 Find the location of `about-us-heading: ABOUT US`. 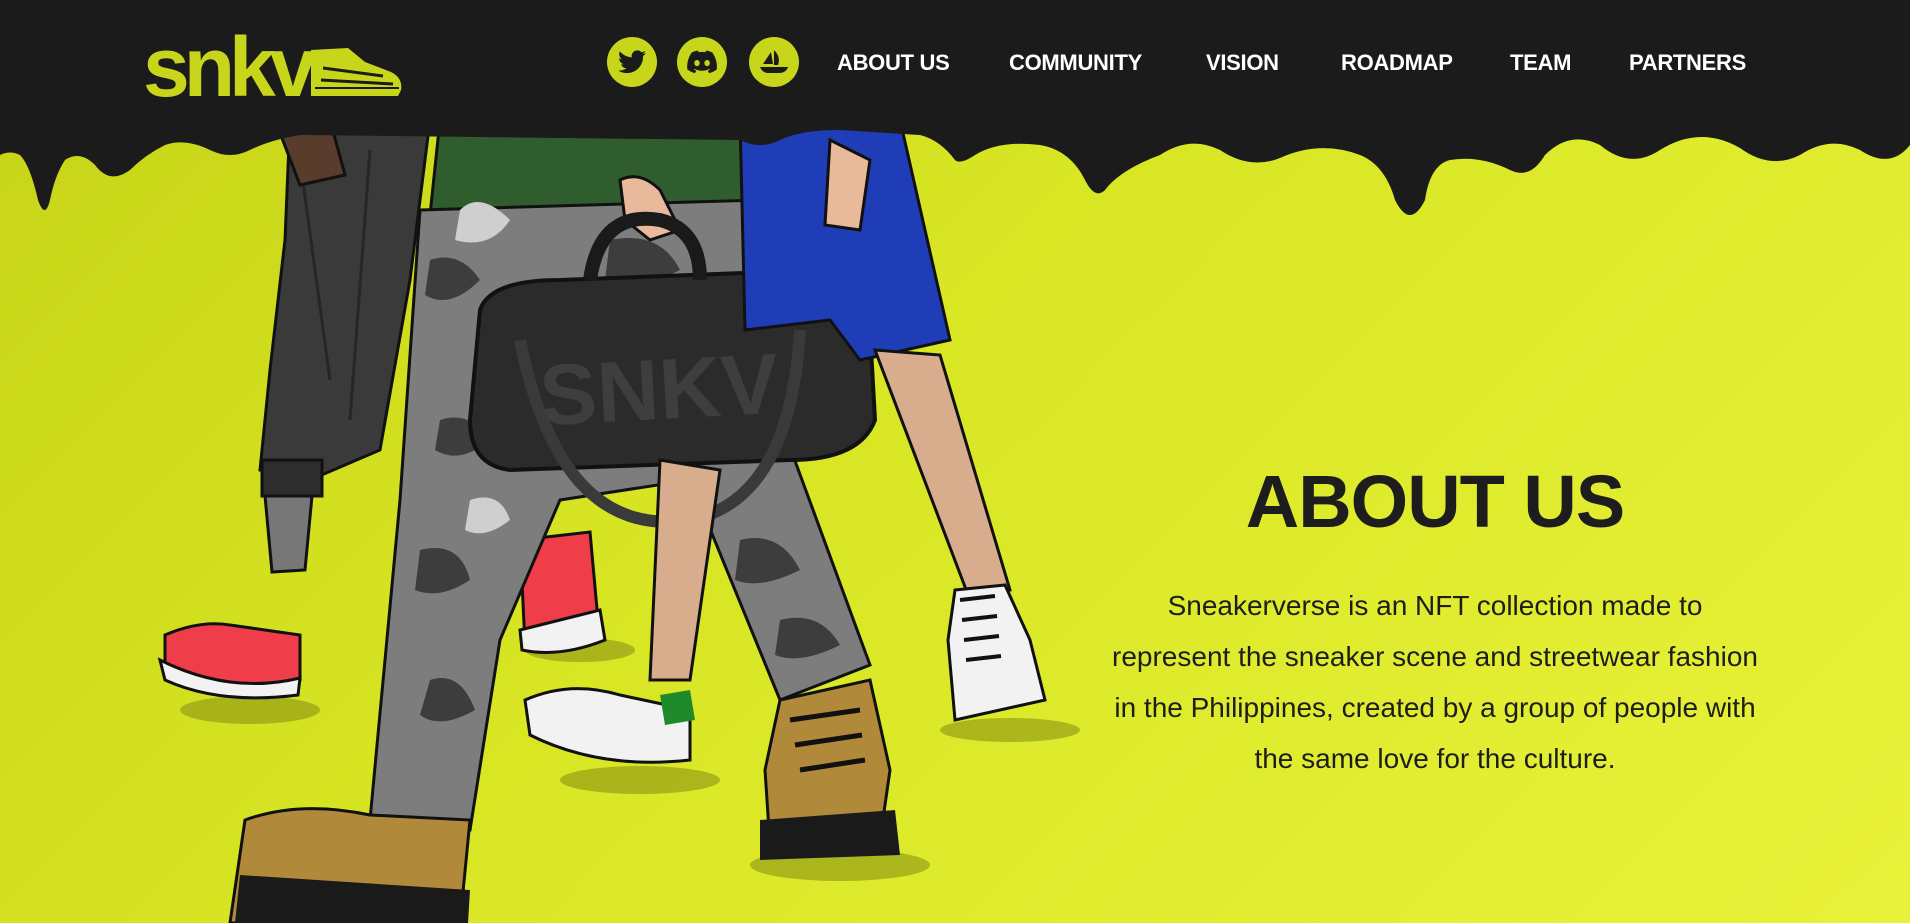

about-us-heading: ABOUT US is located at coordinates (1435, 501).